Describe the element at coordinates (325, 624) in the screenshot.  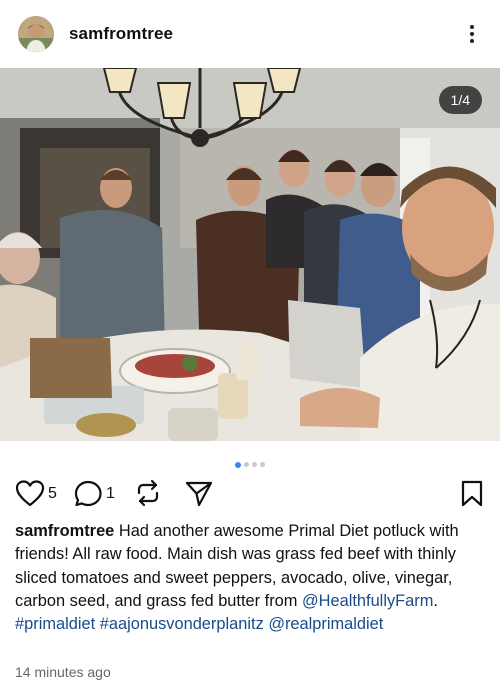
I see `mention-link: @realprimaldiet` at that location.